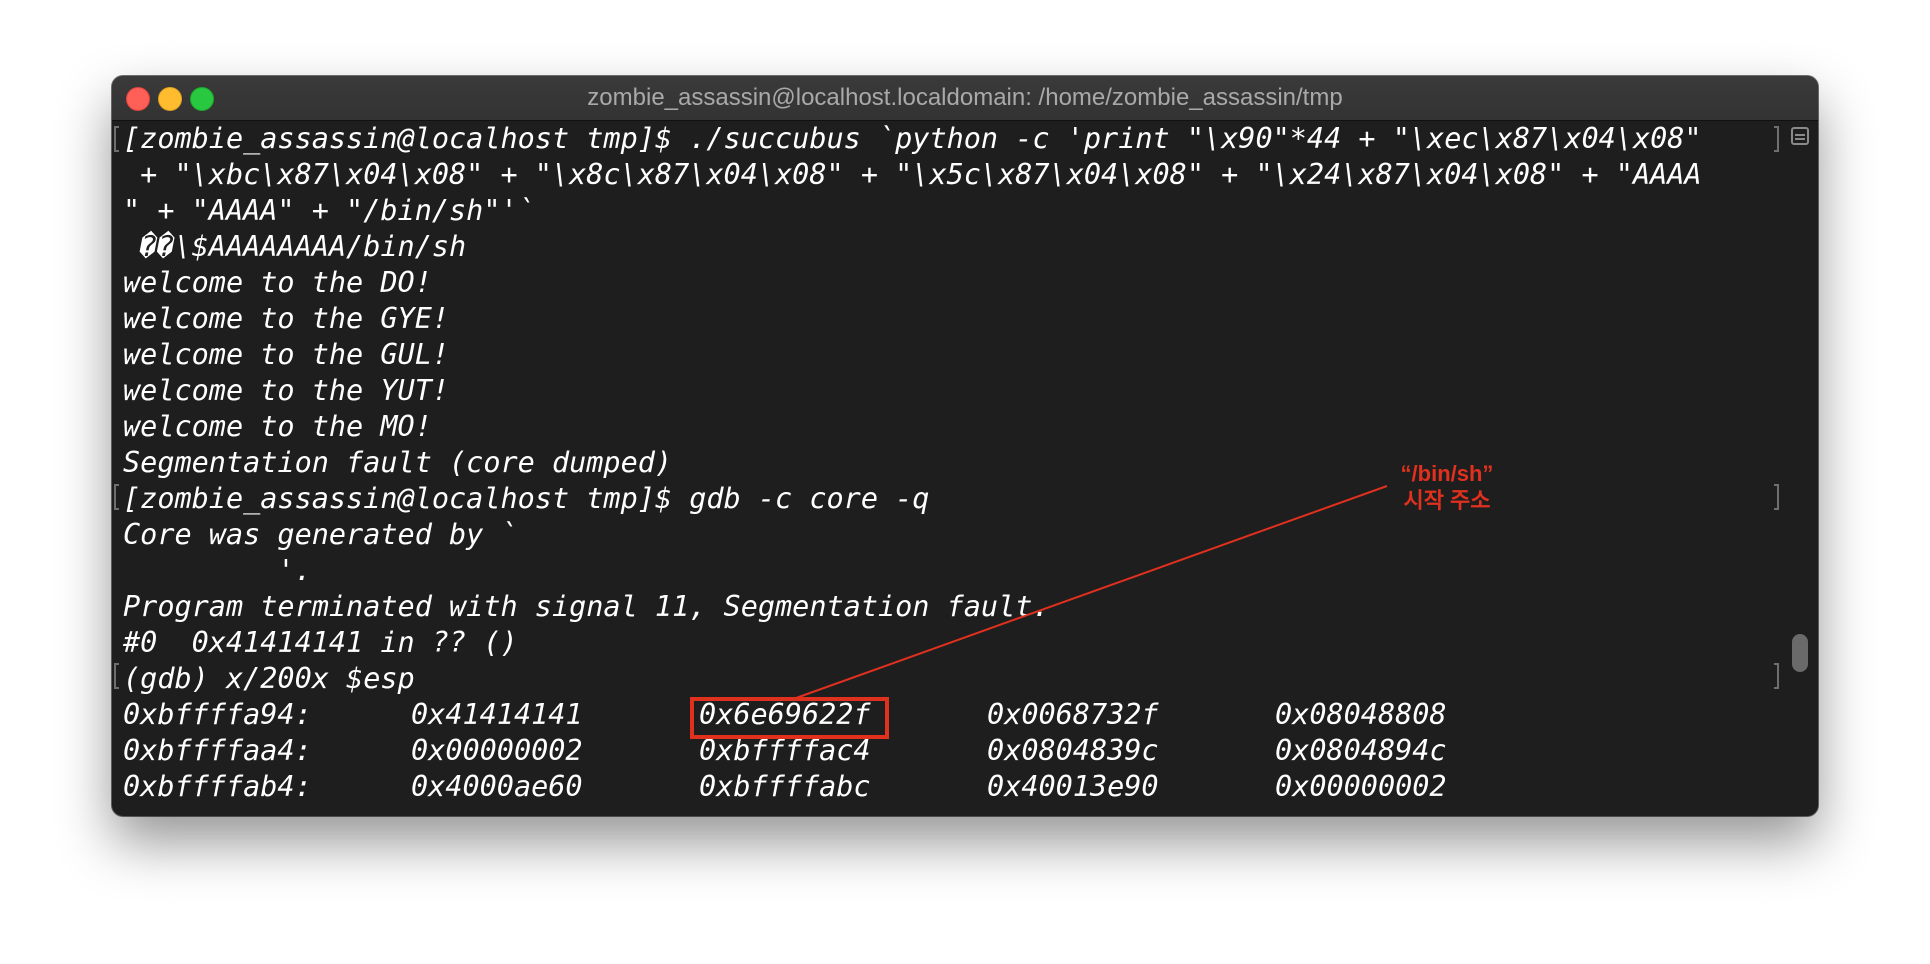  What do you see at coordinates (320, 642) in the screenshot?
I see `output-line: #0 0x41414141 in ?? ()` at bounding box center [320, 642].